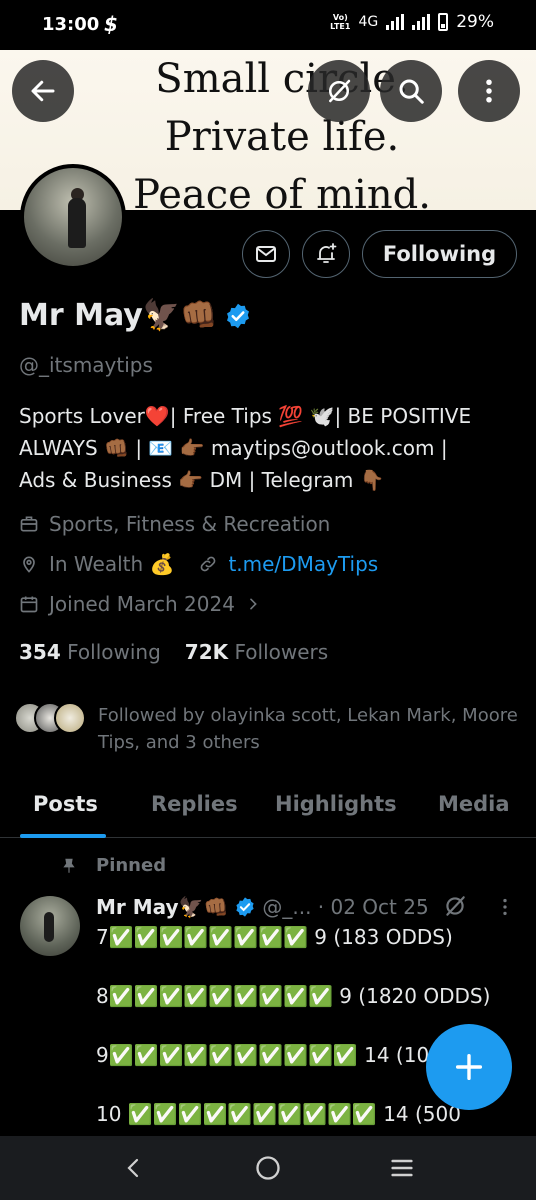 The image size is (536, 1200). I want to click on plus-icon, so click(469, 1067).